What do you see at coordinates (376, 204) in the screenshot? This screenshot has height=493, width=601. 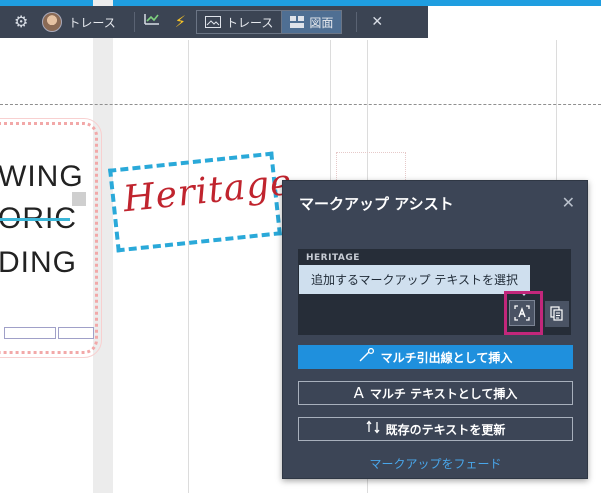 I see `panel-title: マークアップ アシスト` at bounding box center [376, 204].